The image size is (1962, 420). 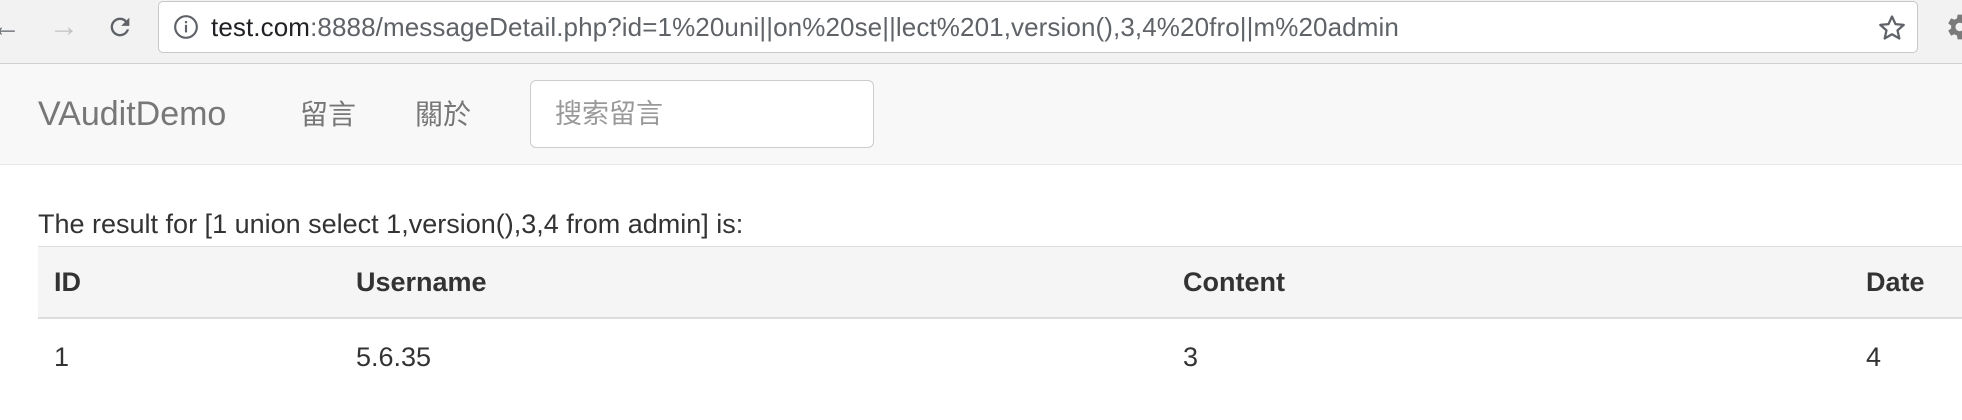 I want to click on search-input, so click(x=702, y=114).